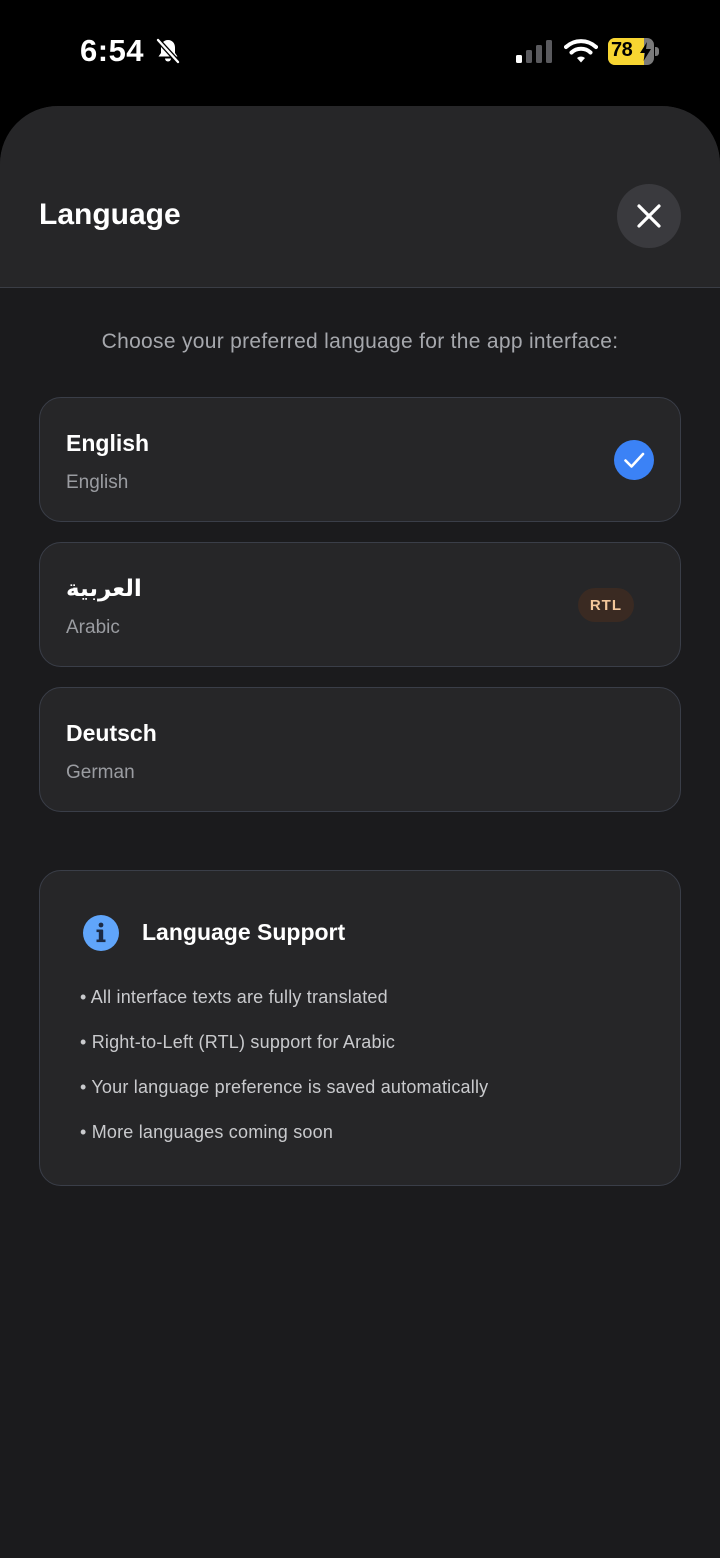 The image size is (720, 1558). Describe the element at coordinates (97, 482) in the screenshot. I see `language-english-name: English` at that location.